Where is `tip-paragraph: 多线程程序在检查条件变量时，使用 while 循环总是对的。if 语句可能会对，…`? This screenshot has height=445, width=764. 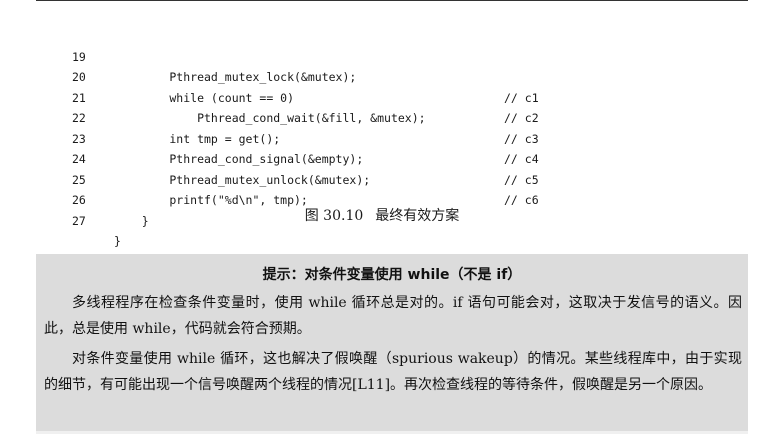 tip-paragraph: 多线程程序在检查条件变量时，使用 while 循环总是对的。if 语句可能会对，… is located at coordinates (393, 316).